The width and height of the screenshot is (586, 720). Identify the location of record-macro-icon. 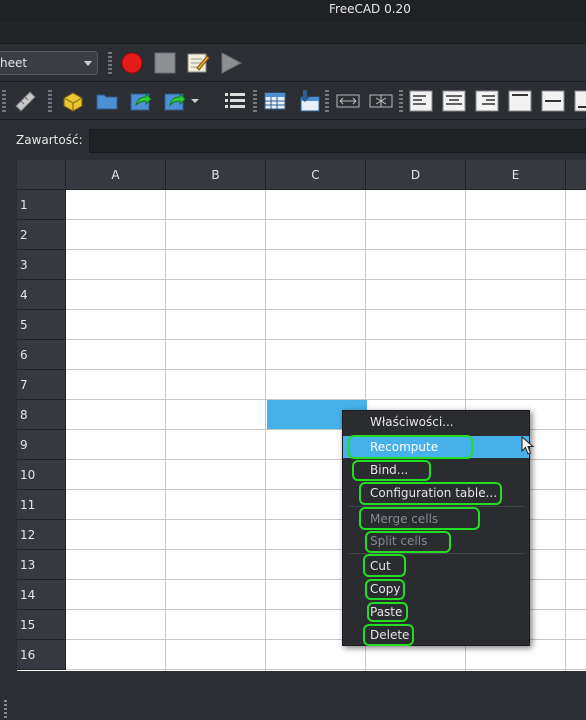
(132, 63).